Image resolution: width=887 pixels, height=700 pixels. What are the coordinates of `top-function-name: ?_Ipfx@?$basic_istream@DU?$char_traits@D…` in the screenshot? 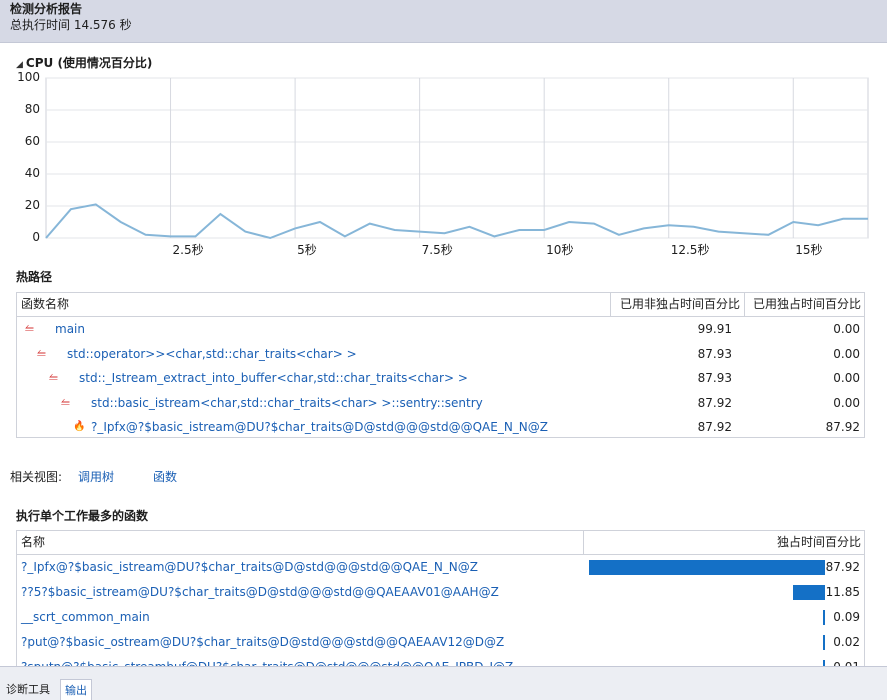 It's located at (249, 567).